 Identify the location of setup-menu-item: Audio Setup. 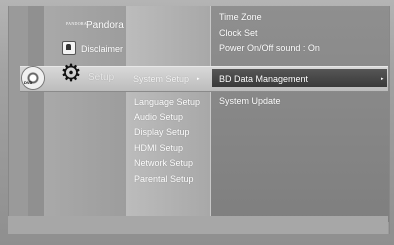
(158, 117).